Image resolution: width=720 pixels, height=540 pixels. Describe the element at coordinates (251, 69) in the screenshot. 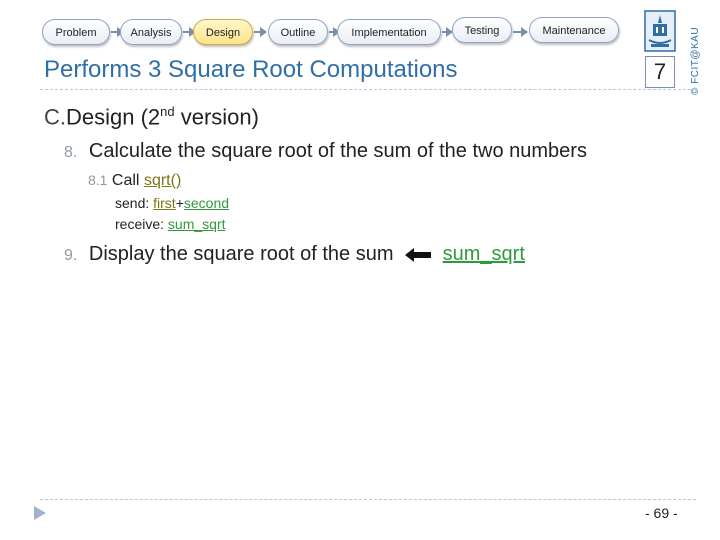

I see `page-title: Performs 3 Square Root Computations` at that location.